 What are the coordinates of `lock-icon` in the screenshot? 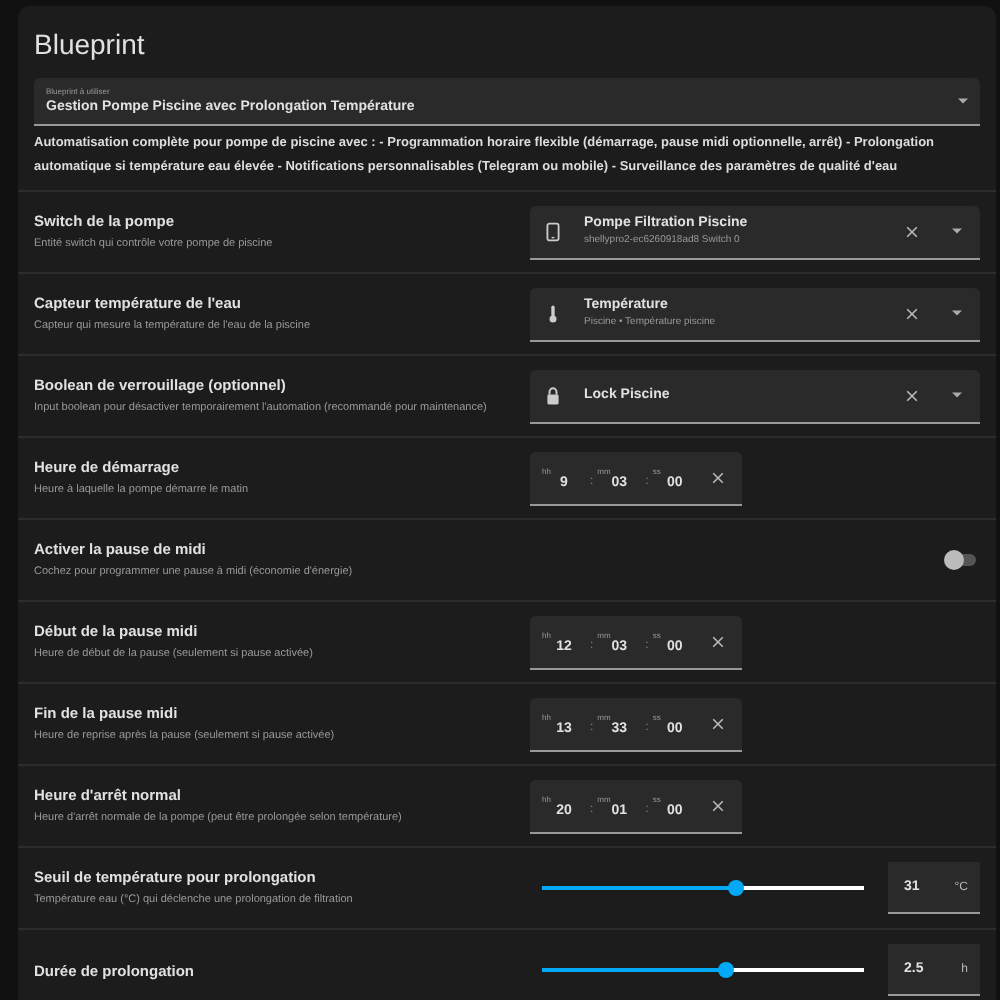 It's located at (553, 395).